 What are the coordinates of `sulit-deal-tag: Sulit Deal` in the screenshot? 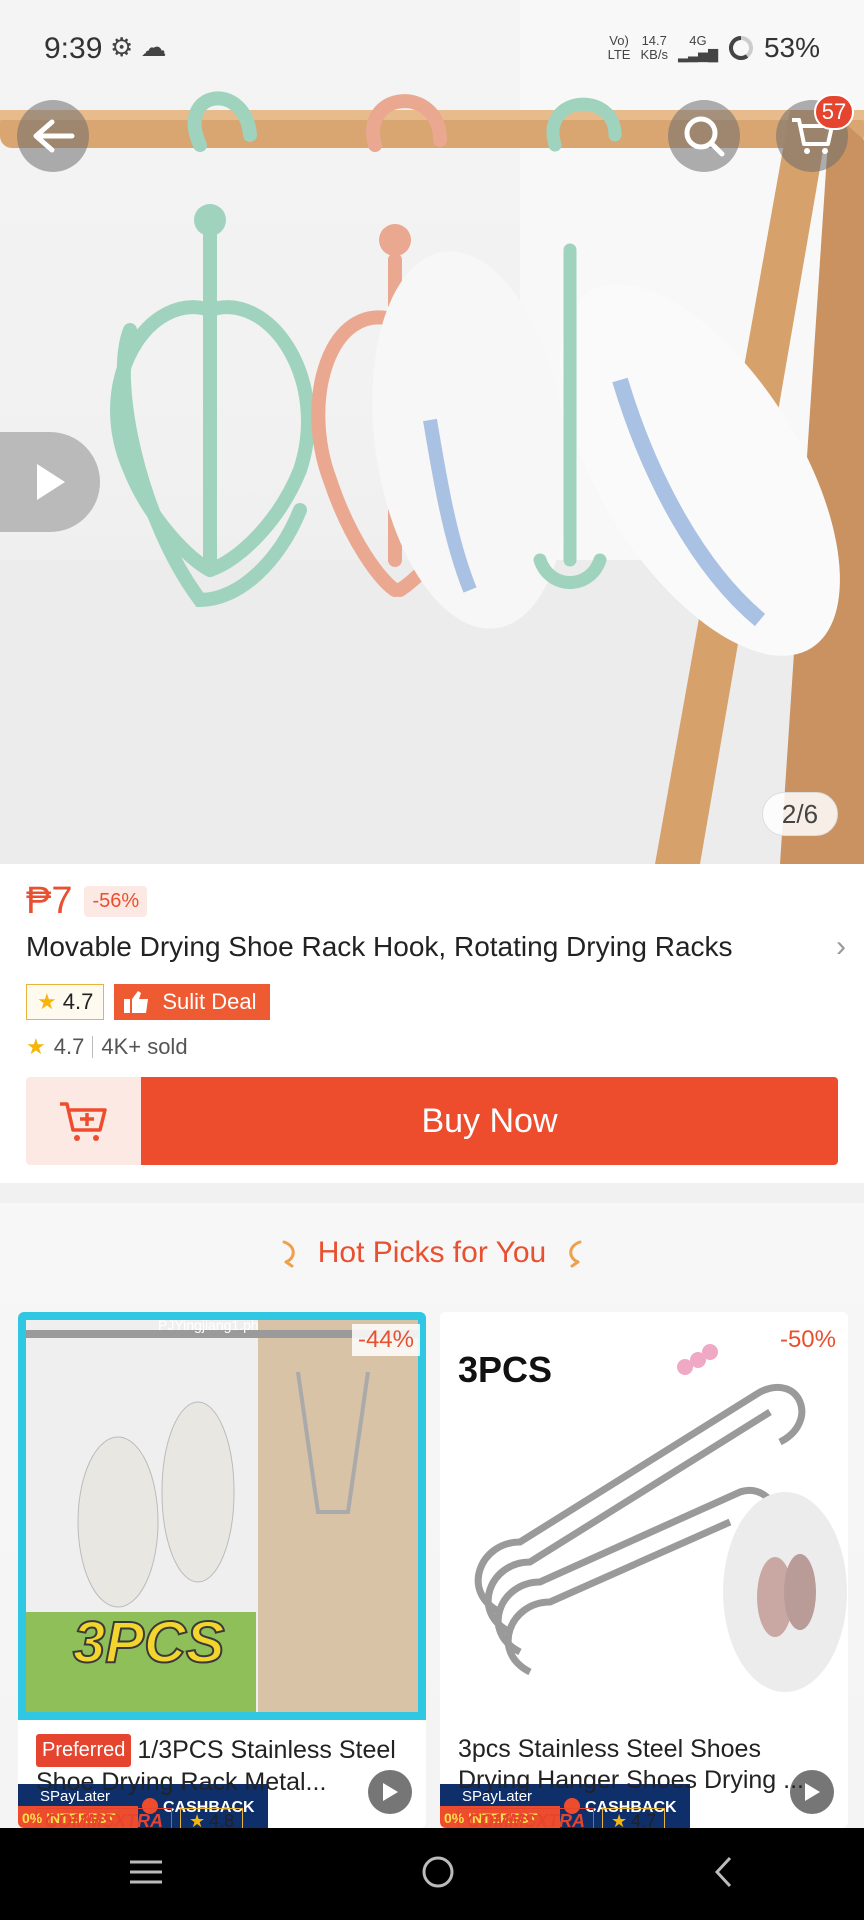 It's located at (192, 1002).